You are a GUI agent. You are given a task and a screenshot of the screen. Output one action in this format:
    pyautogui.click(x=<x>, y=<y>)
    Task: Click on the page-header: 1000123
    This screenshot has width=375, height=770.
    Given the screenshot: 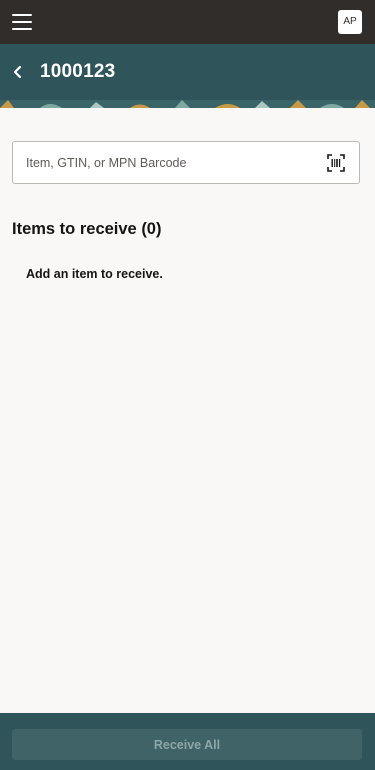 What is the action you would take?
    pyautogui.click(x=187, y=76)
    